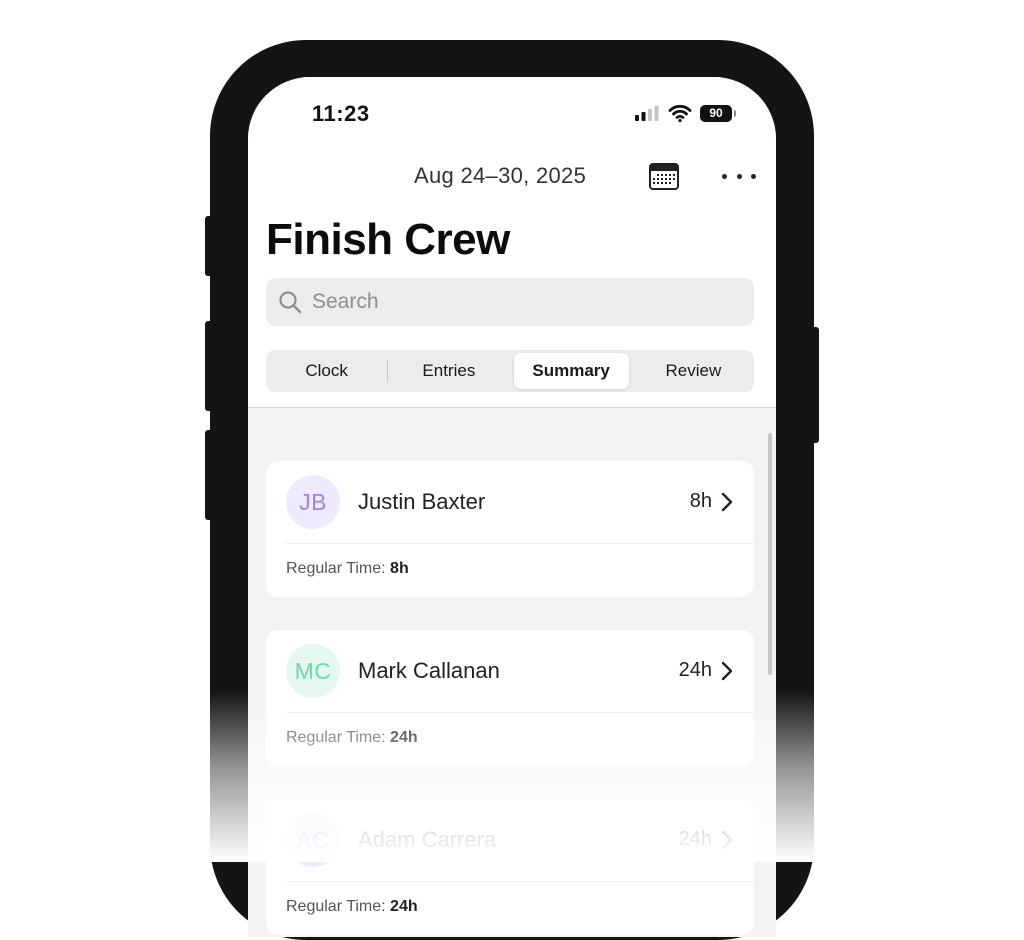 This screenshot has height=940, width=1024. Describe the element at coordinates (522, 302) in the screenshot. I see `search-input` at that location.